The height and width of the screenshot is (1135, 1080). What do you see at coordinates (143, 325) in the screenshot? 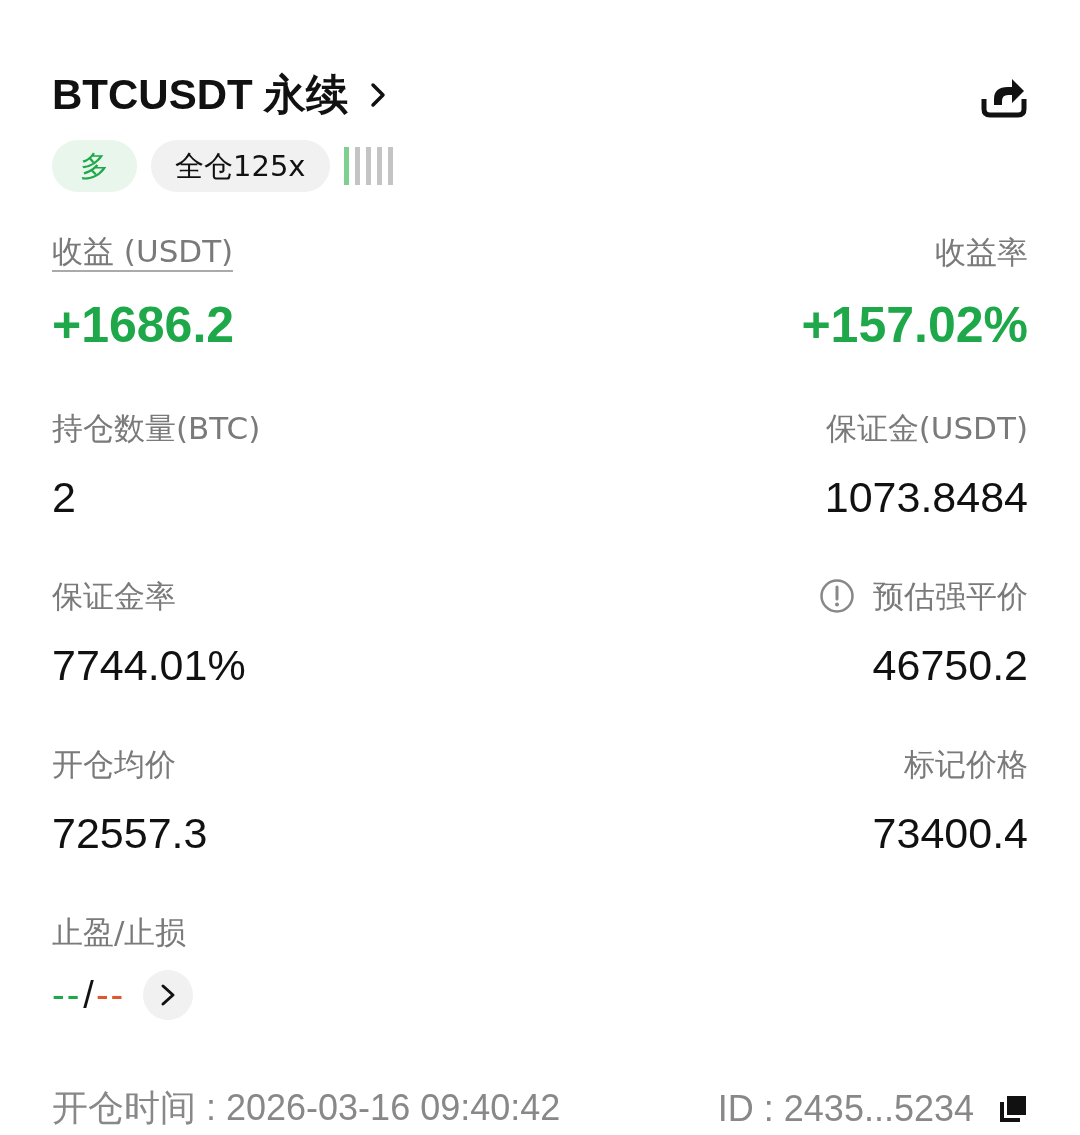
I see `pnl-value: +1686.2` at bounding box center [143, 325].